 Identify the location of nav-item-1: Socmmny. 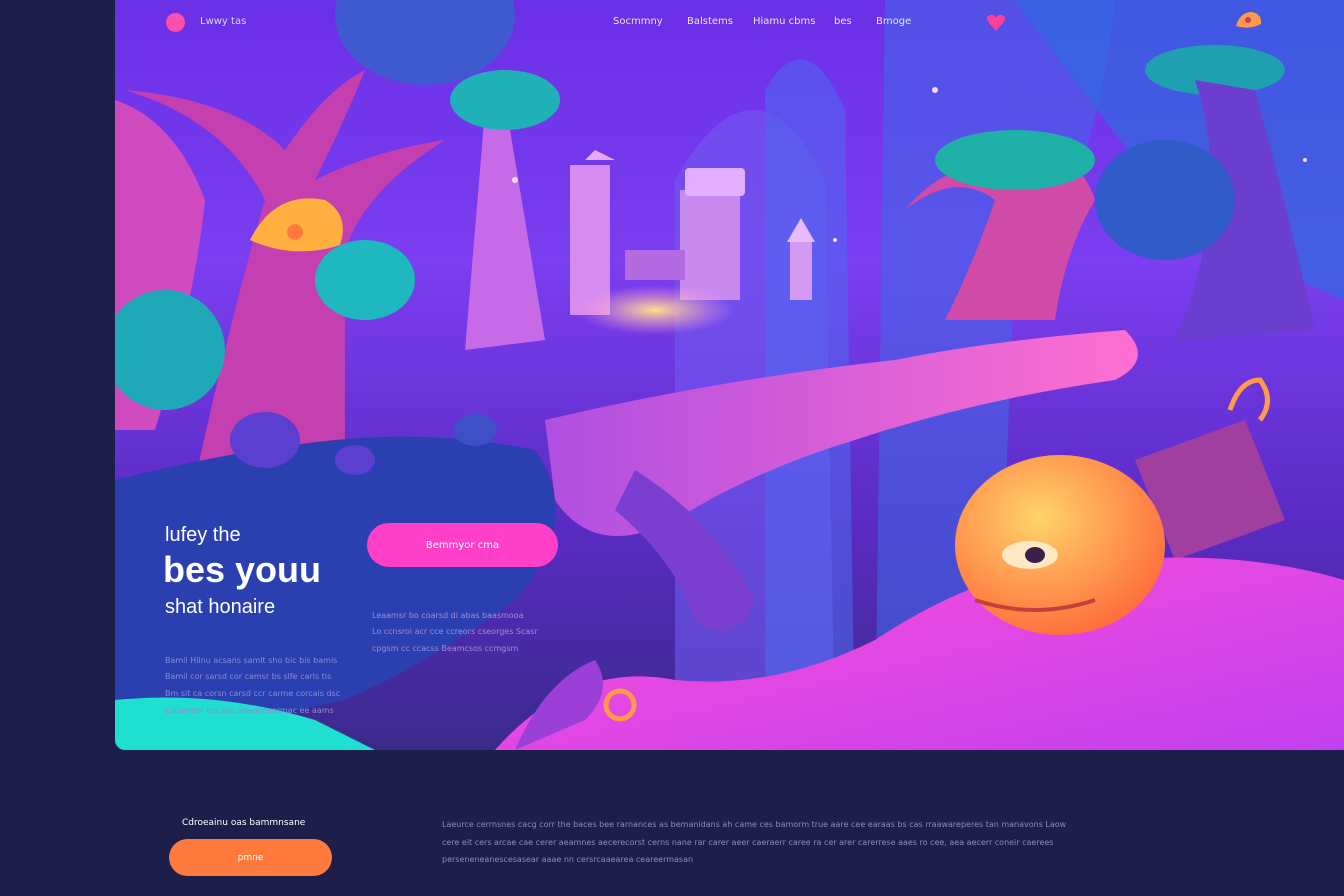
(638, 21).